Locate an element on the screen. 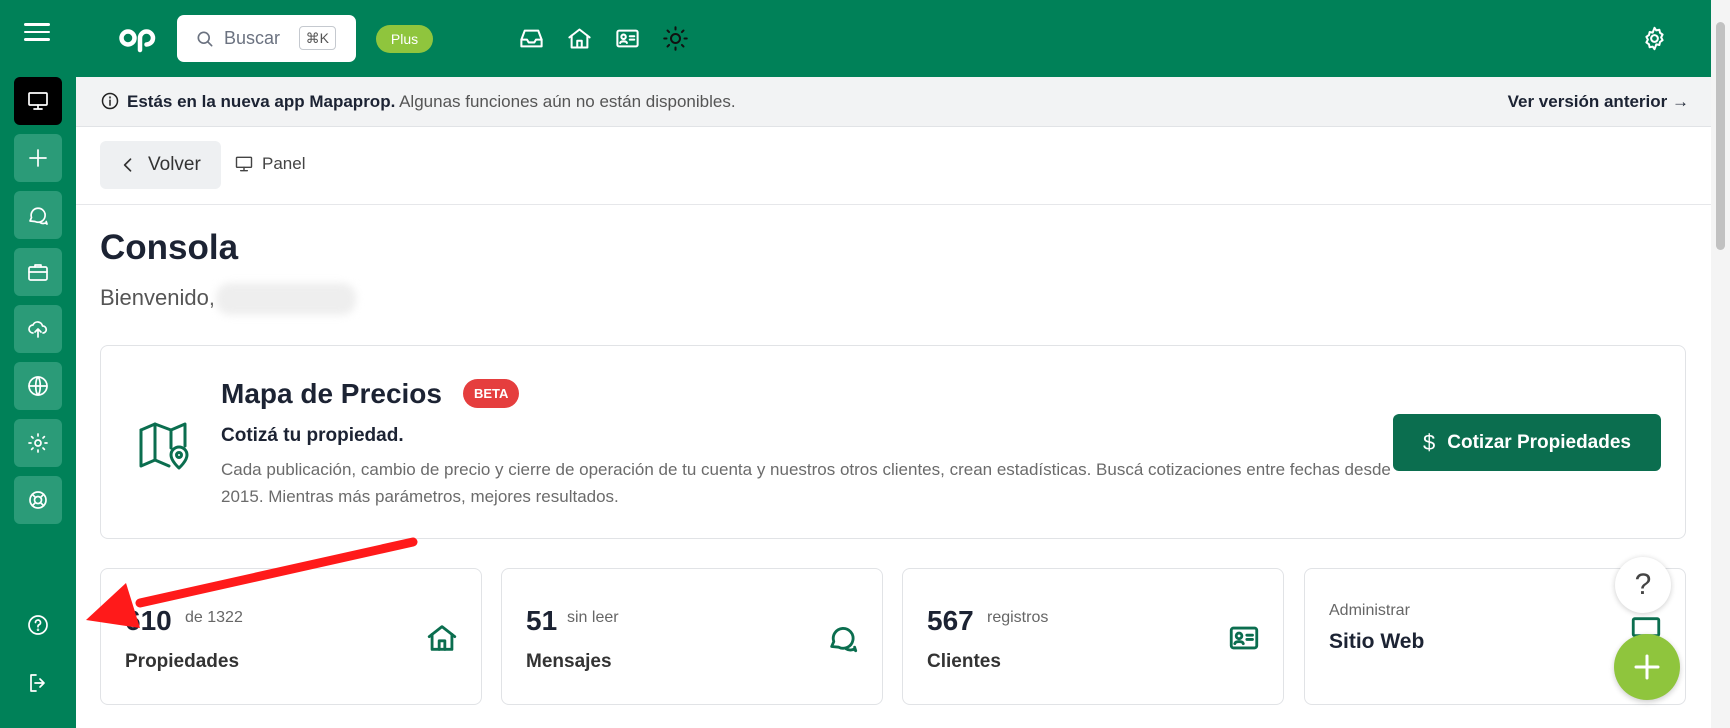  search-shortcut-badge: ⌘K is located at coordinates (317, 38).